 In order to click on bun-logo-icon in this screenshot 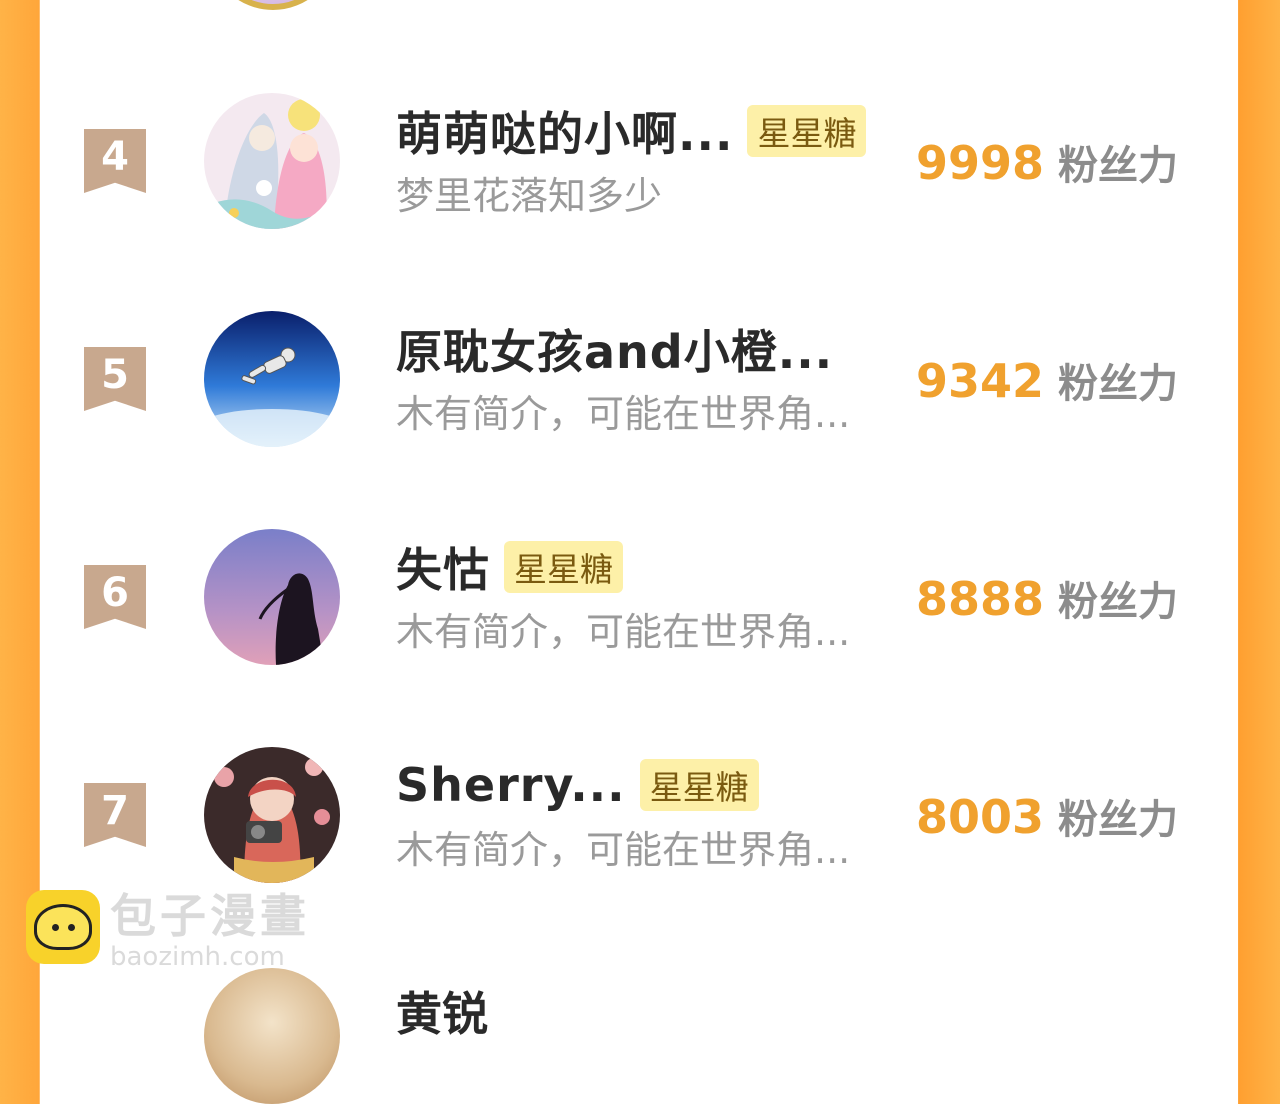, I will do `click(63, 927)`.